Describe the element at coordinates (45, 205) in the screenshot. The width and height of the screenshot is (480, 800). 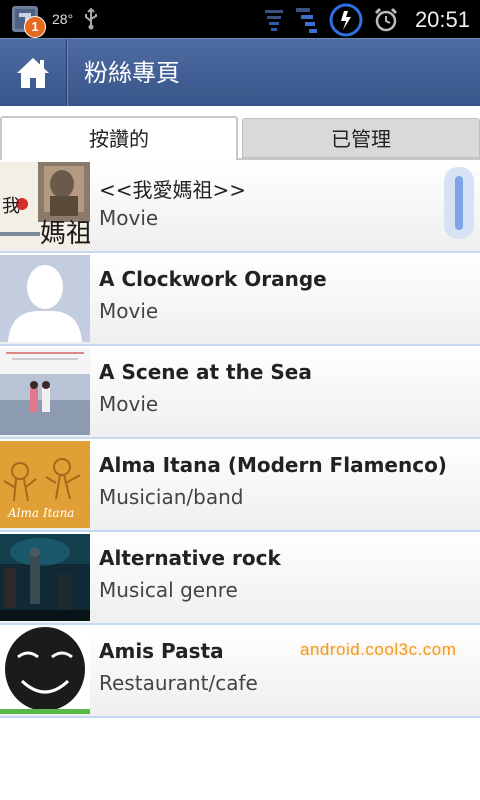
I see `page-thumbnail: 我 媽祖` at that location.